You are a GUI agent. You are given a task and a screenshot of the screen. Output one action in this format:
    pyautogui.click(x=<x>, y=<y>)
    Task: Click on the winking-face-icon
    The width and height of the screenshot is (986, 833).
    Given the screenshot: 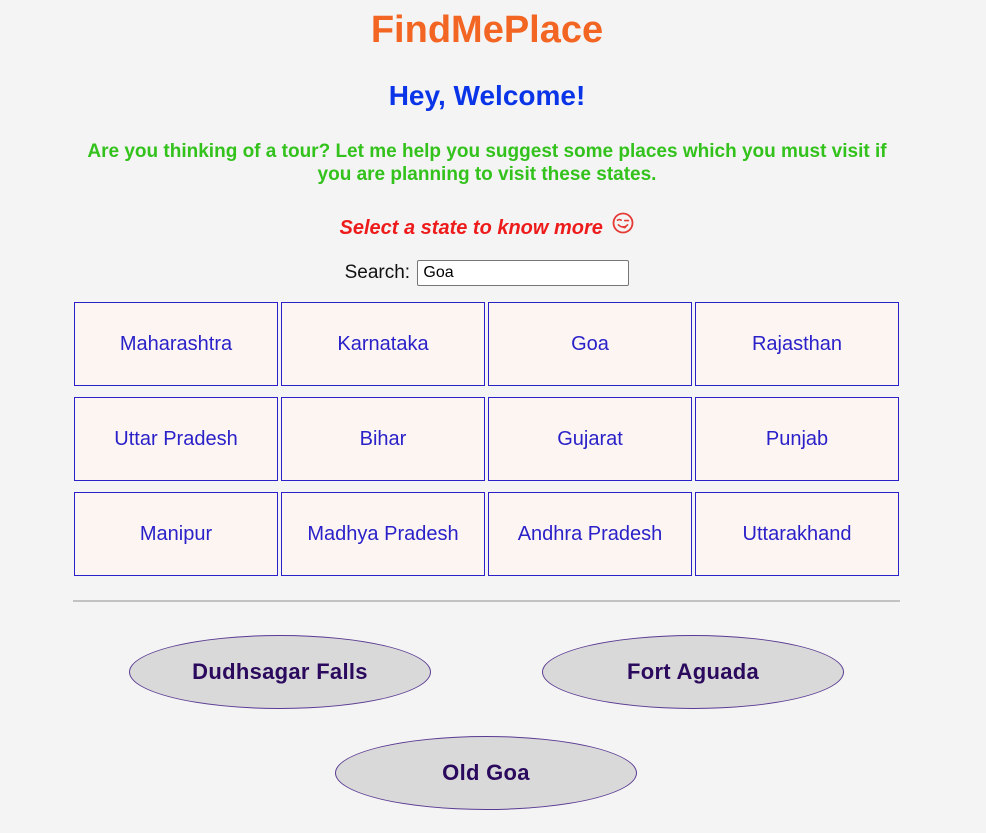 What is the action you would take?
    pyautogui.click(x=623, y=227)
    